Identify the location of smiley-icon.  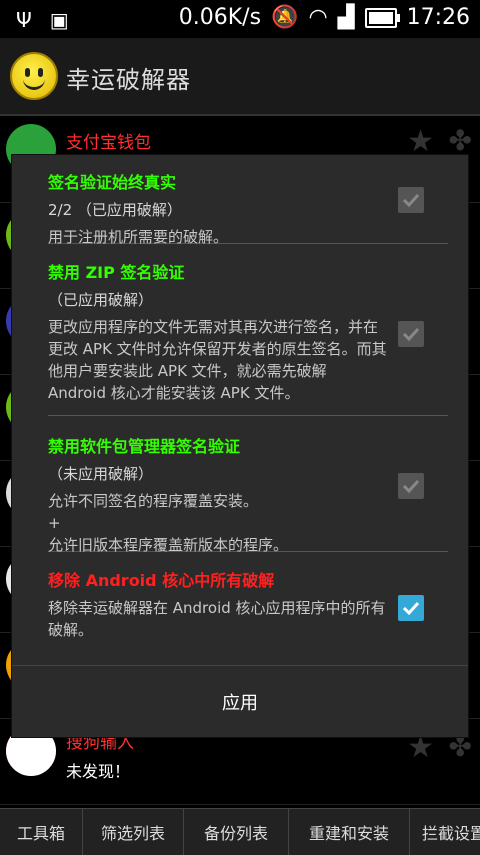
(34, 76).